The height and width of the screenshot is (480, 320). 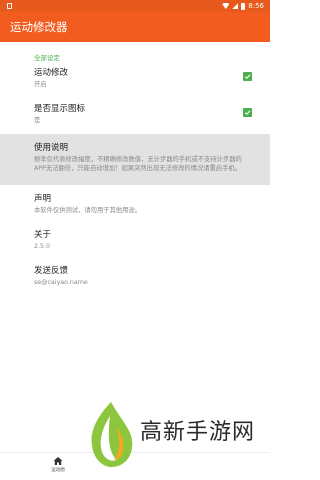 What do you see at coordinates (43, 199) in the screenshot?
I see `setting-title: 声明` at bounding box center [43, 199].